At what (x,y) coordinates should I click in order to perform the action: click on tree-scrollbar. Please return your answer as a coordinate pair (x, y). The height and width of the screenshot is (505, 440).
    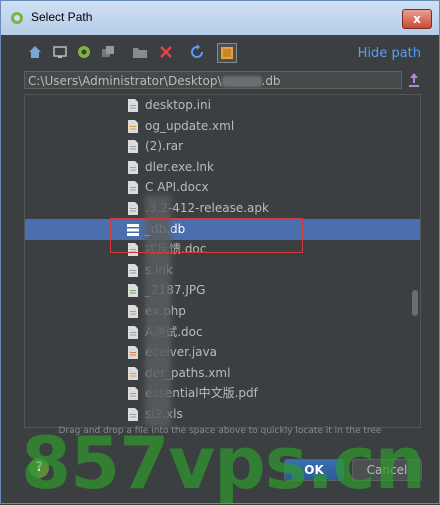
    Looking at the image, I should click on (415, 303).